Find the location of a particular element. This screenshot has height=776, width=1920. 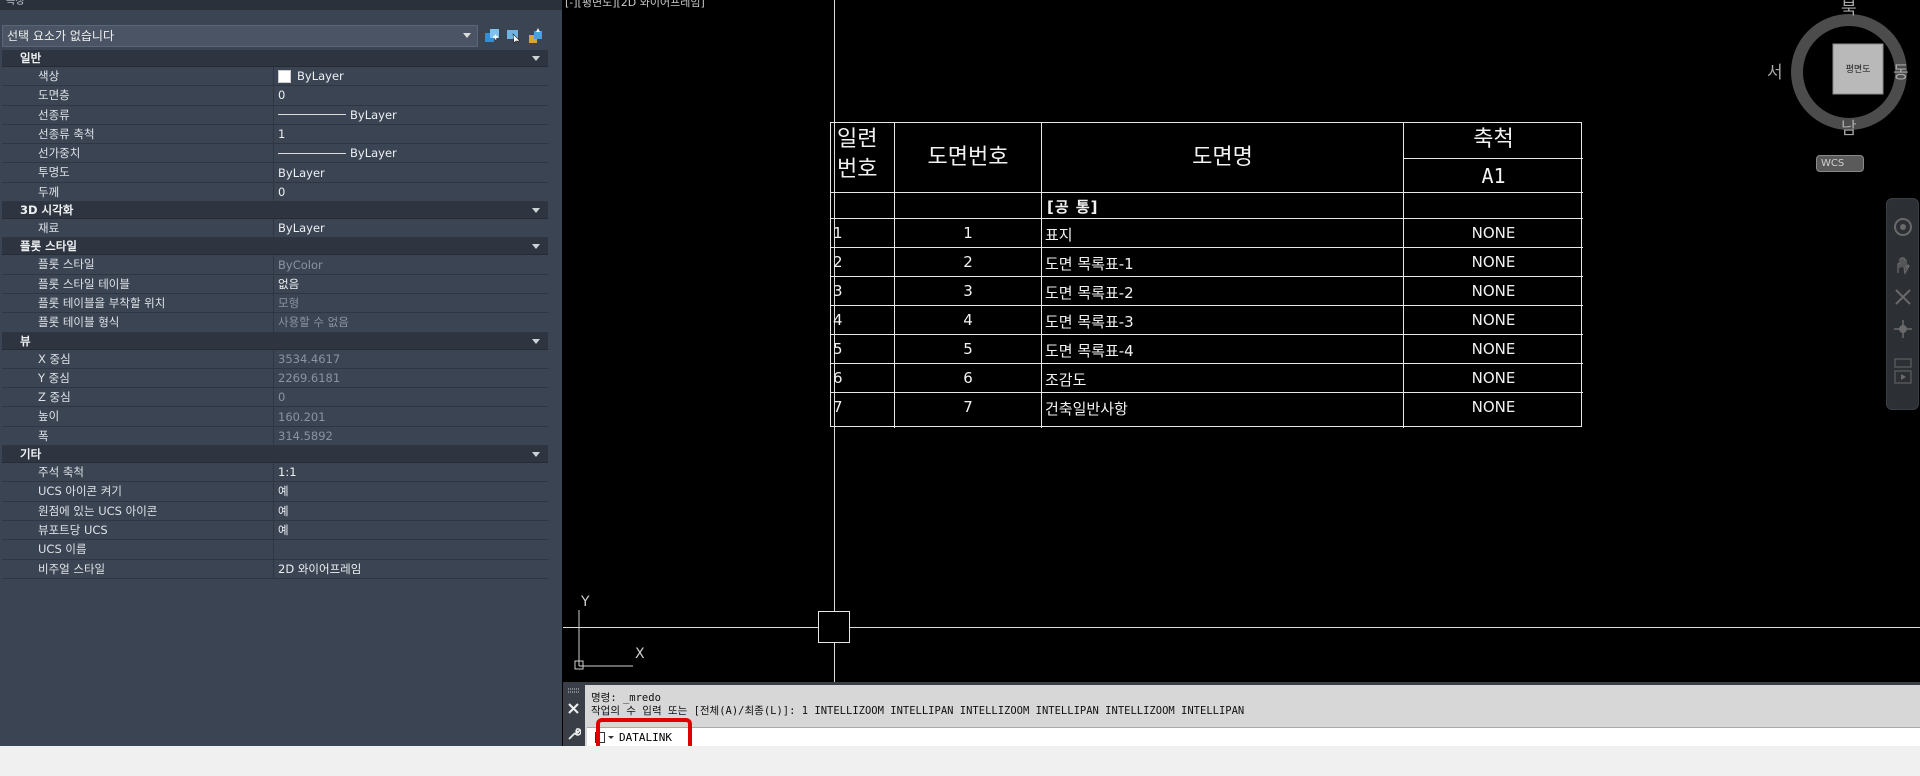

quick-select-icon is located at coordinates (536, 36).